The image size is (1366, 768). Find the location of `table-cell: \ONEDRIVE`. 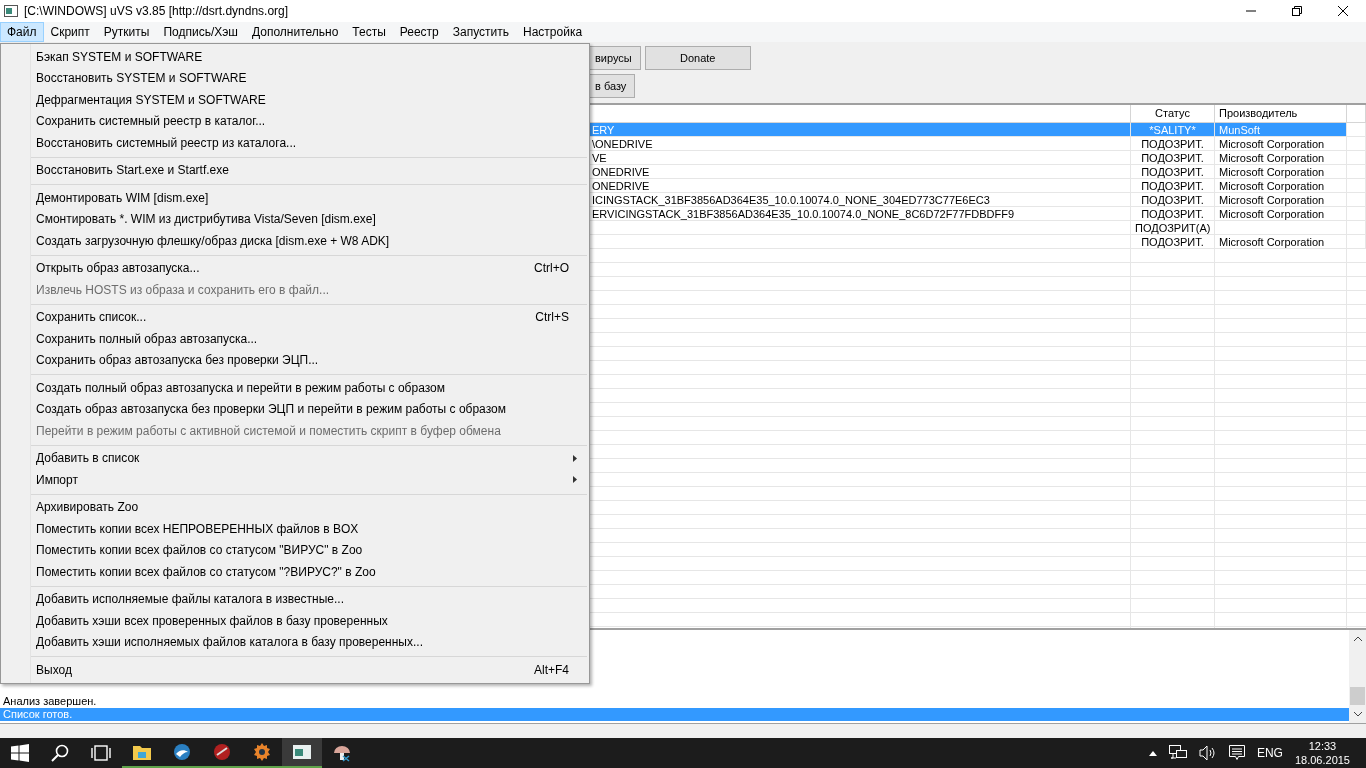

table-cell: \ONEDRIVE is located at coordinates (622, 144).